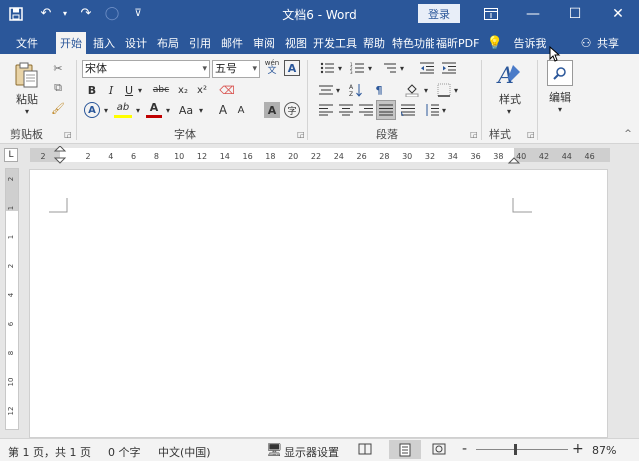  What do you see at coordinates (111, 90) in the screenshot?
I see `italic-button: I` at bounding box center [111, 90].